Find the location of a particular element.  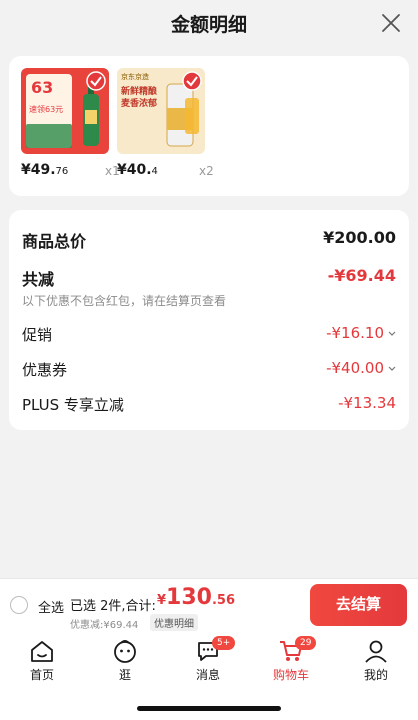

product-price: ¥49.76 is located at coordinates (45, 170).